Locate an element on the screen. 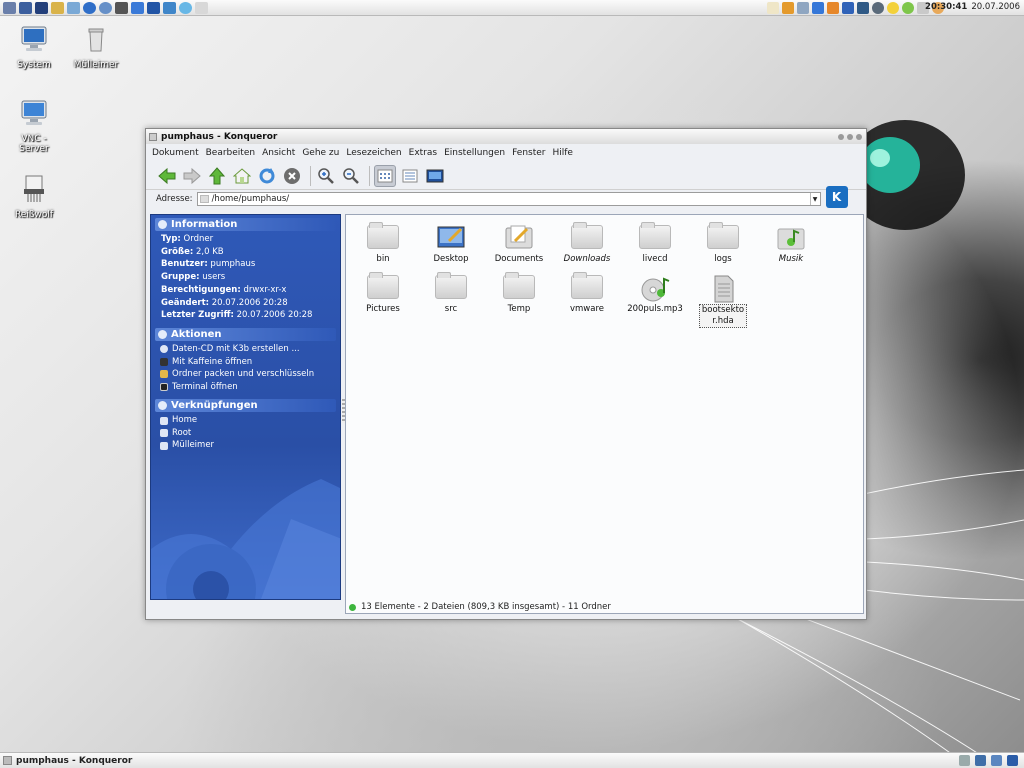  desktop-icon-label: VNC - Server is located at coordinates (34, 144).